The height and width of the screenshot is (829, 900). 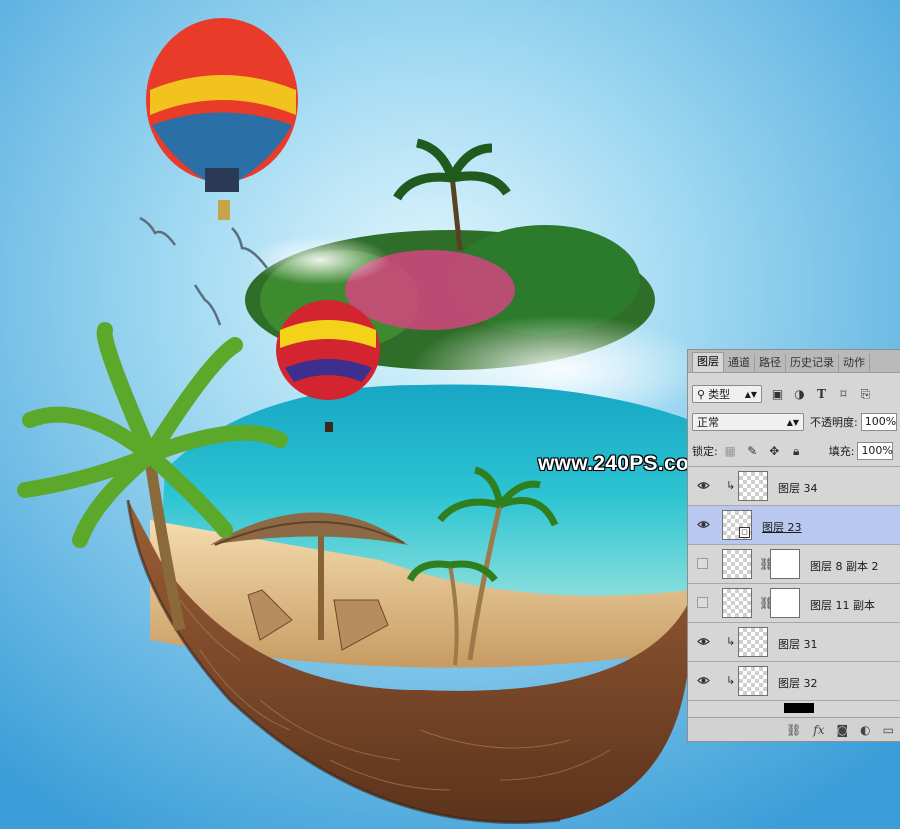 What do you see at coordinates (719, 394) in the screenshot?
I see `filter-kind-value: 类型` at bounding box center [719, 394].